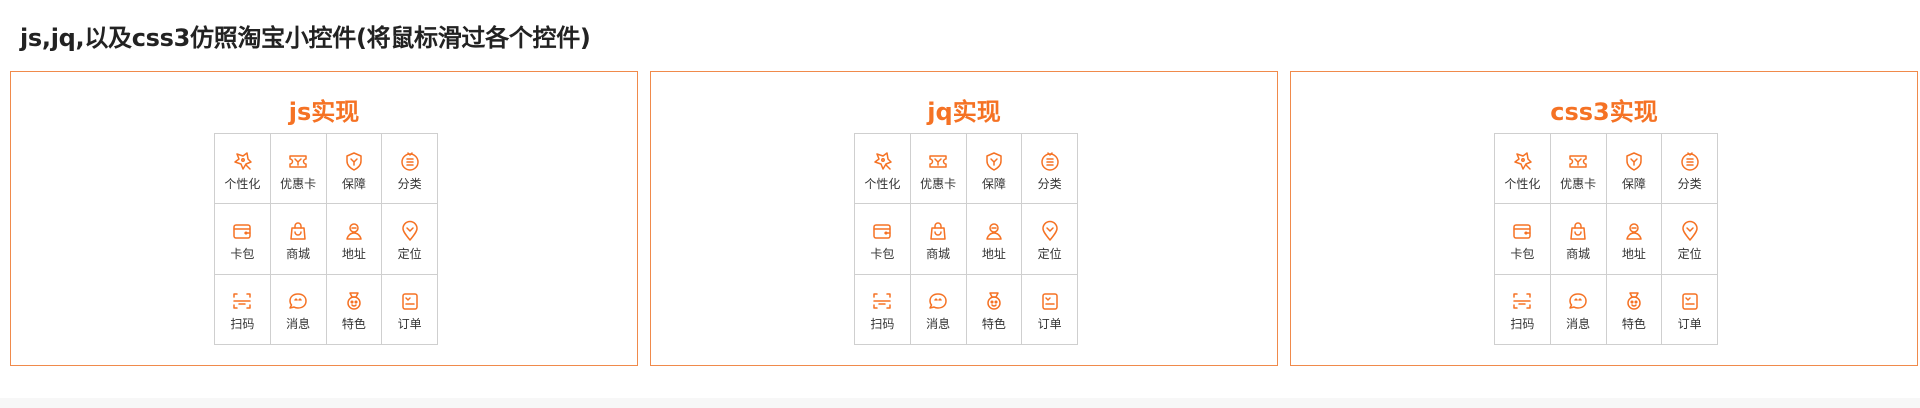  Describe the element at coordinates (298, 161) in the screenshot. I see `coupon-icon` at that location.